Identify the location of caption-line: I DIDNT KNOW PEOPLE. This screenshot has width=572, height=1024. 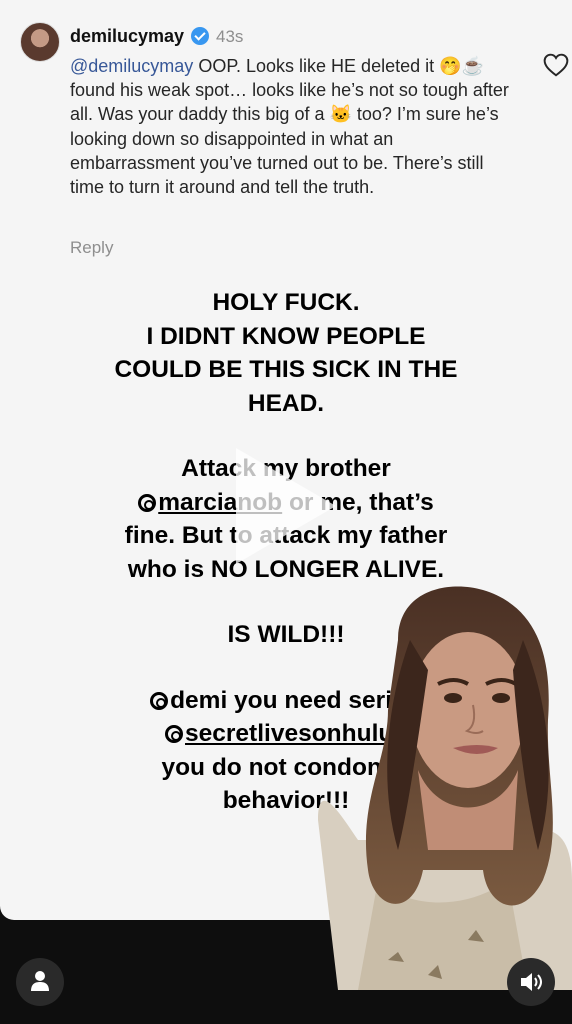
(286, 336).